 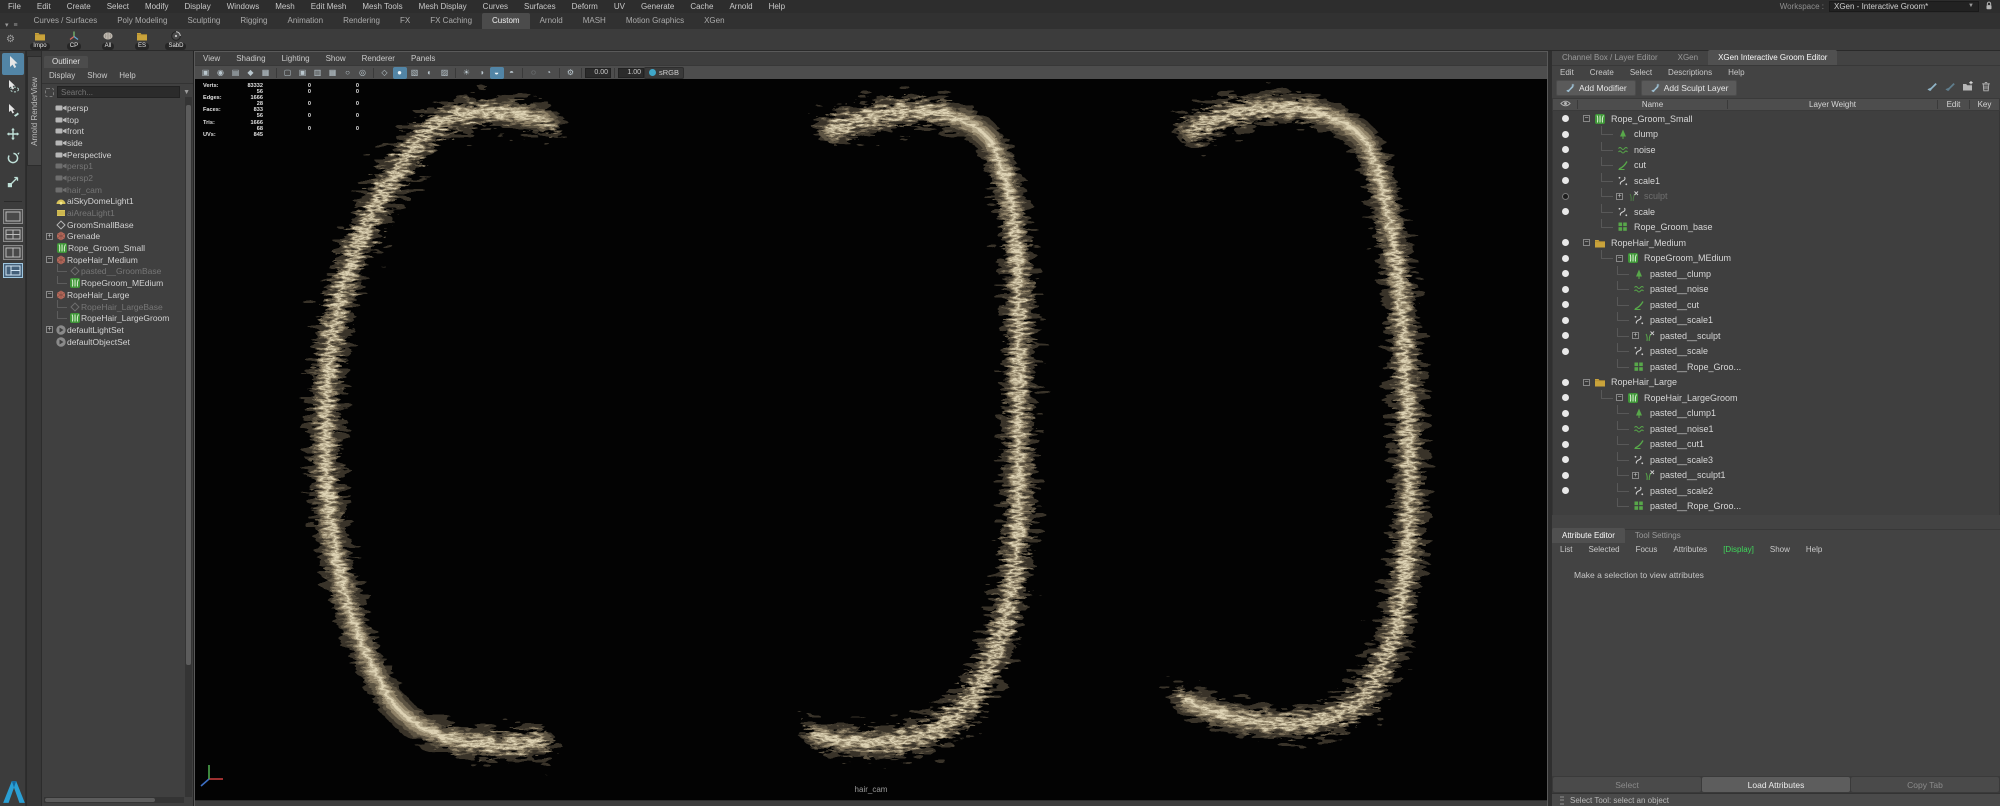 What do you see at coordinates (117, 190) in the screenshot?
I see `outliner-item-hair-cam: hair_cam` at bounding box center [117, 190].